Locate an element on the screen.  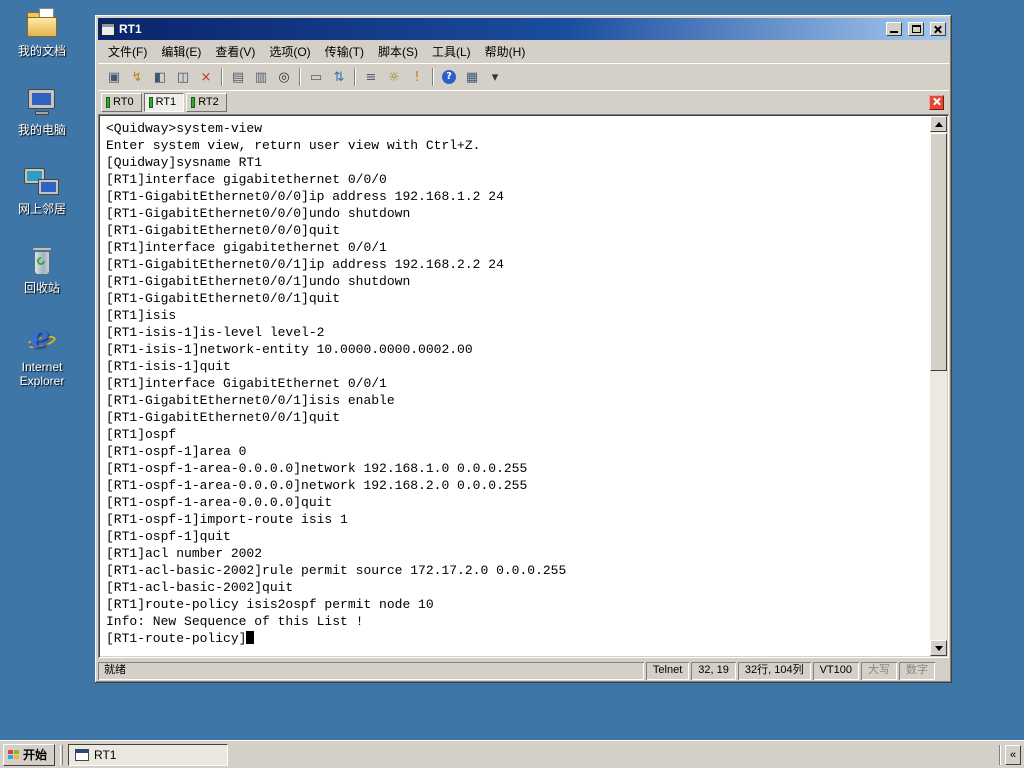
session-options-icon-glyph: ☼ is located at coordinates (394, 77).